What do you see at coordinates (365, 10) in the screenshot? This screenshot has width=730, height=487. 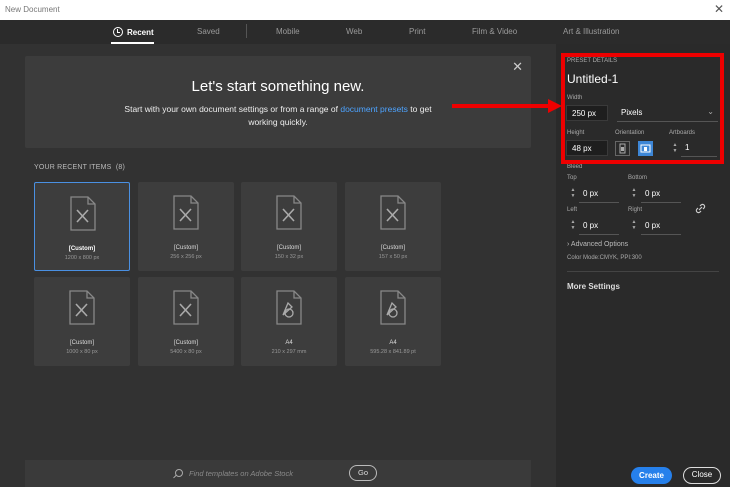 I see `title-bar: New Document ✕` at bounding box center [365, 10].